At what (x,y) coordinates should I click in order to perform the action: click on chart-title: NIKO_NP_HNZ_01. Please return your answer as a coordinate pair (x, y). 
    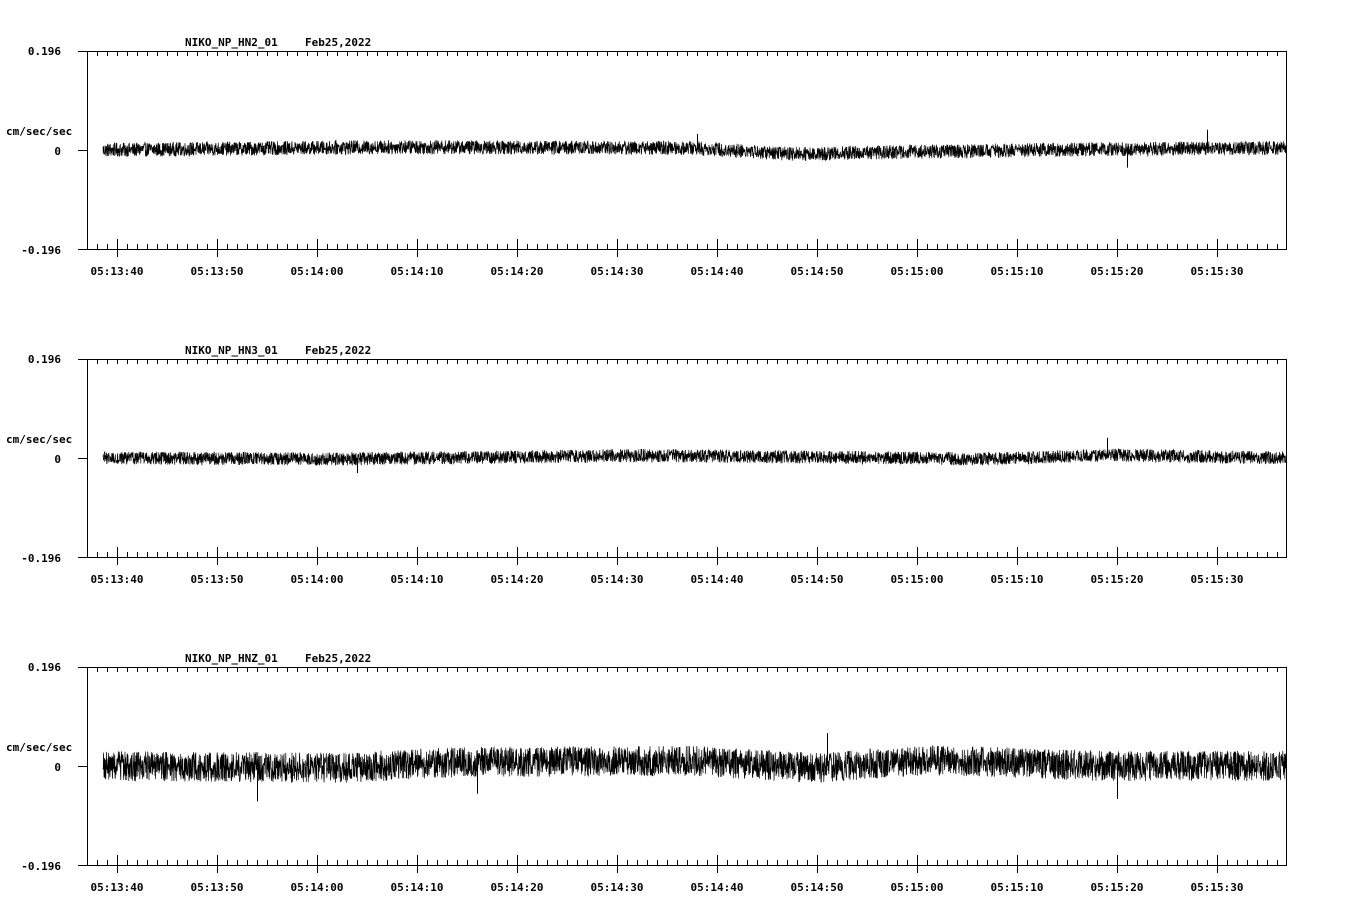
    Looking at the image, I should click on (231, 658).